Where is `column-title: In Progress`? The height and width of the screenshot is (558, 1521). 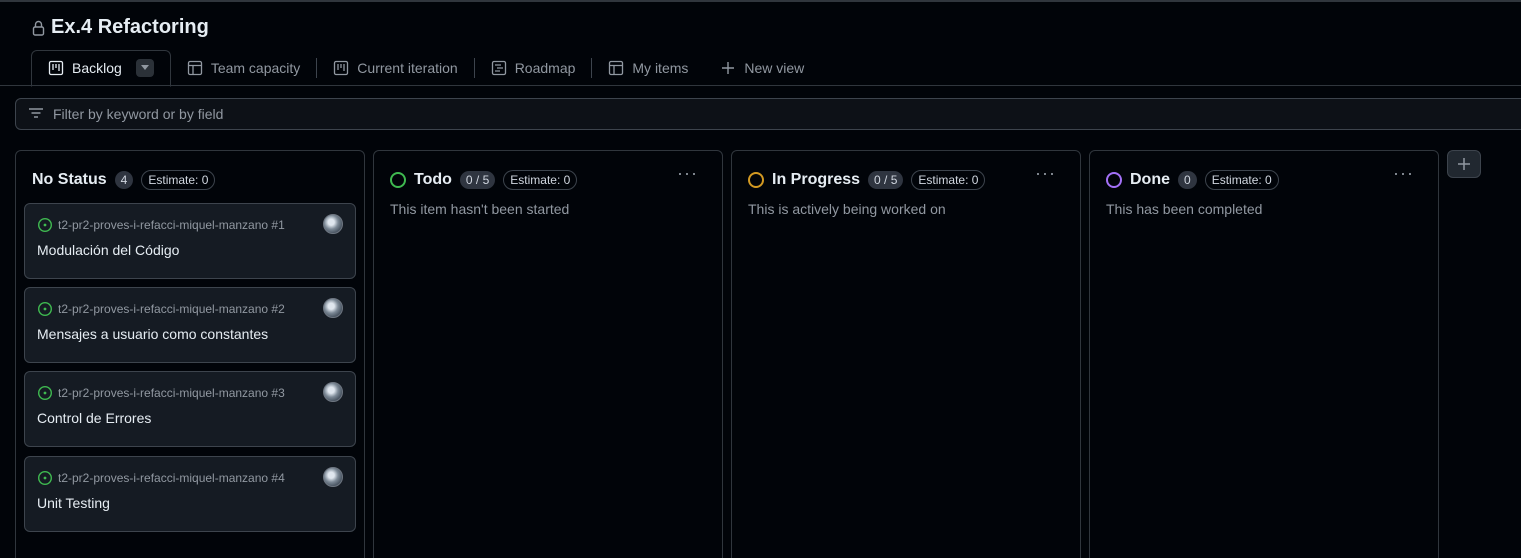
column-title: In Progress is located at coordinates (816, 179).